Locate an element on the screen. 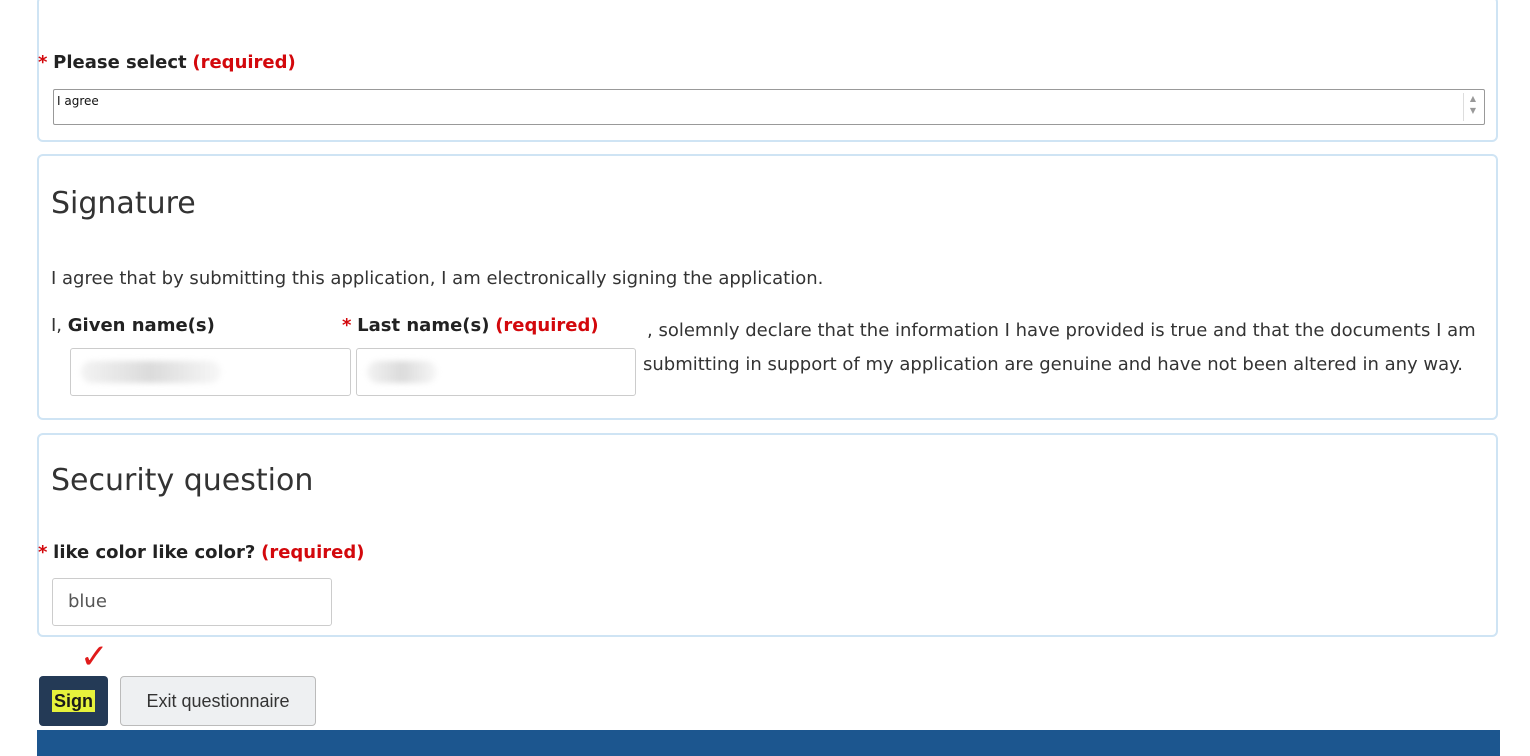 The image size is (1530, 756). sign-button-label: Sign is located at coordinates (73, 700).